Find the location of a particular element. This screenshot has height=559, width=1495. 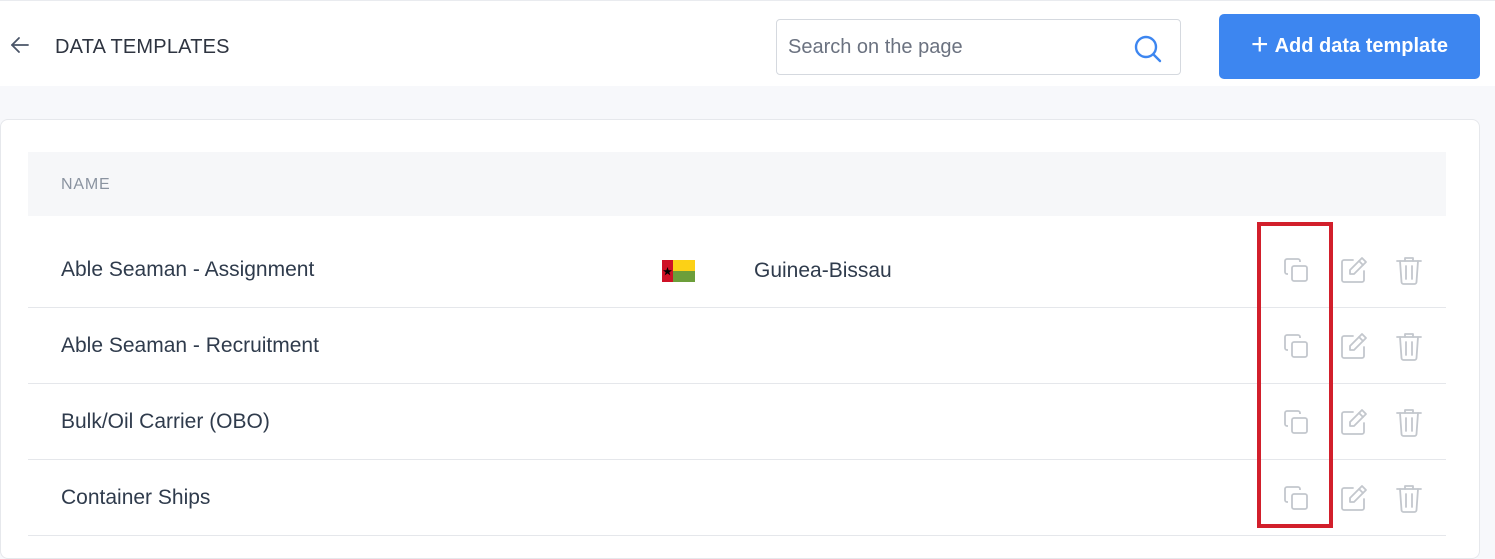

page-title: DATA TEMPLATES is located at coordinates (142, 47).